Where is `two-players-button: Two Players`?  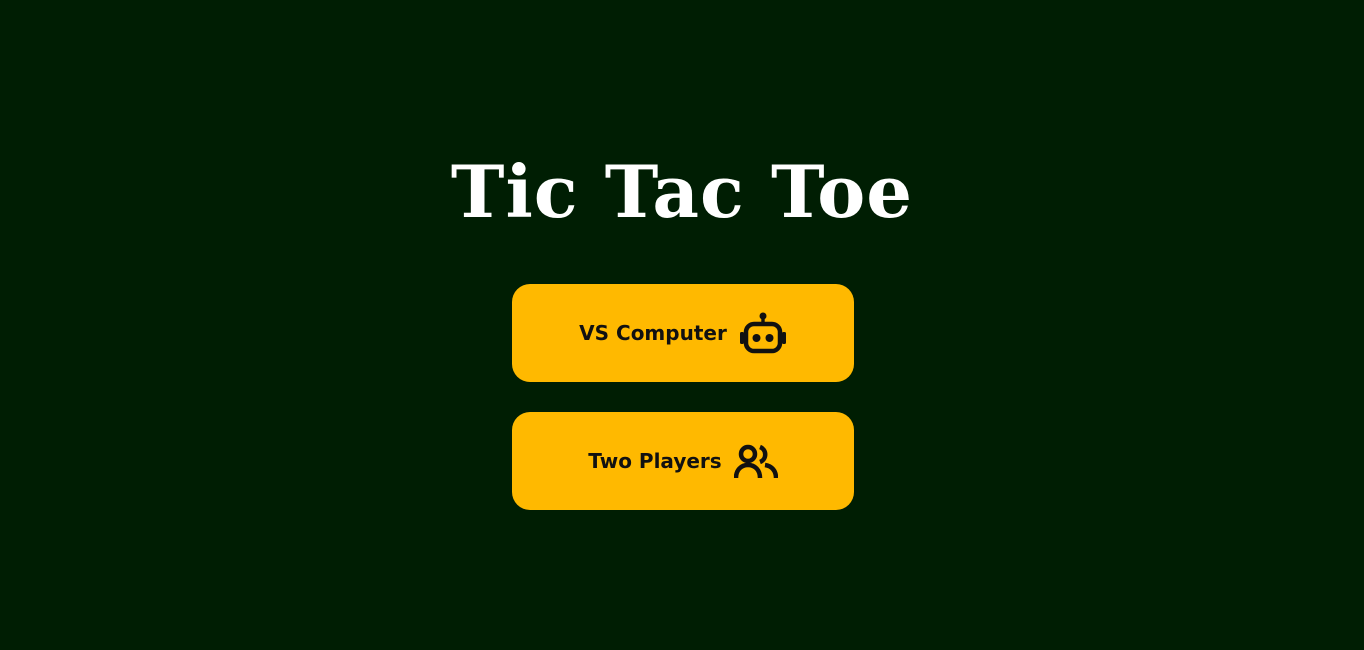
two-players-button: Two Players is located at coordinates (683, 461).